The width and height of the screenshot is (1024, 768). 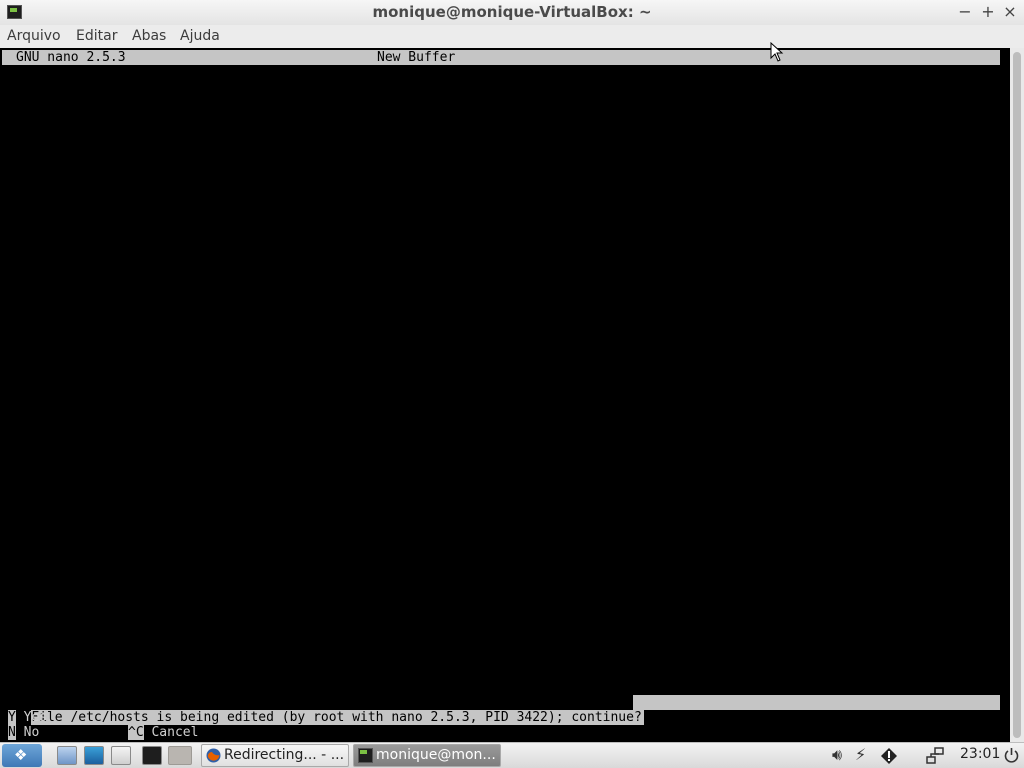 I want to click on scrollbar-thumb, so click(x=1017, y=395).